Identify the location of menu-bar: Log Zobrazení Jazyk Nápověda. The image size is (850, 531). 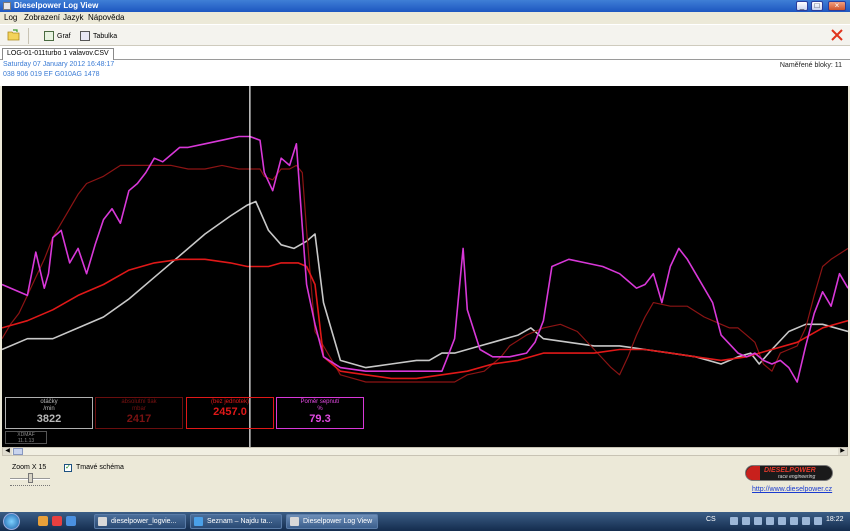
(425, 18).